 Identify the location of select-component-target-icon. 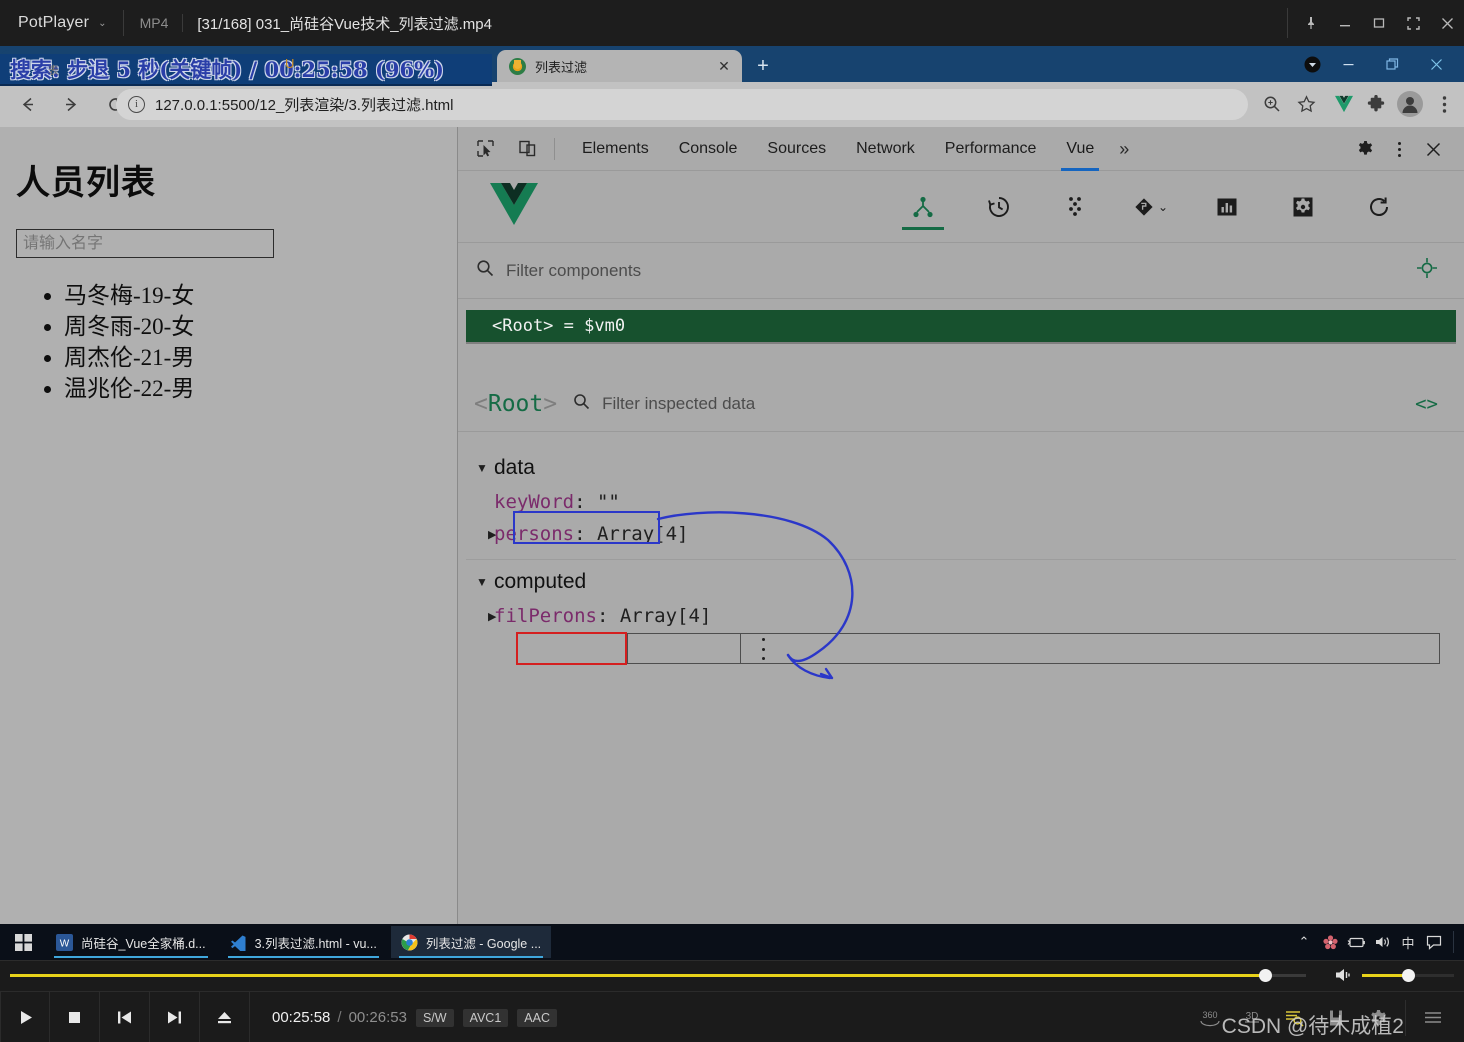
(1427, 270).